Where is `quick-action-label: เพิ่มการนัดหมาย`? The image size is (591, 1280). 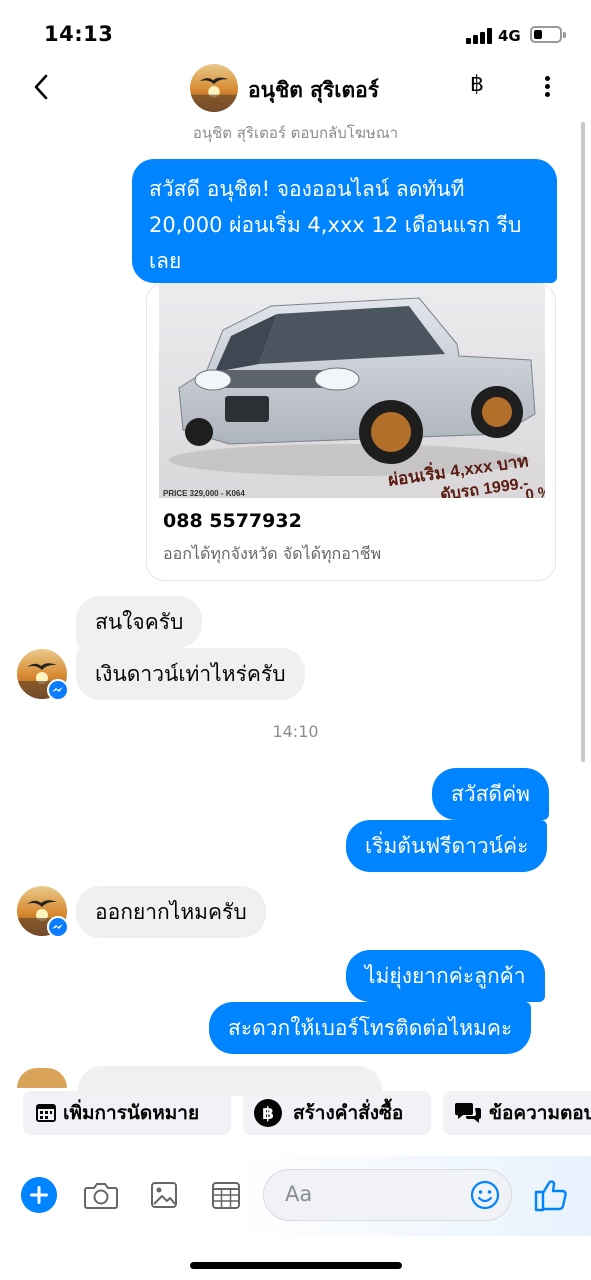 quick-action-label: เพิ่มการนัดหมาย is located at coordinates (131, 1113).